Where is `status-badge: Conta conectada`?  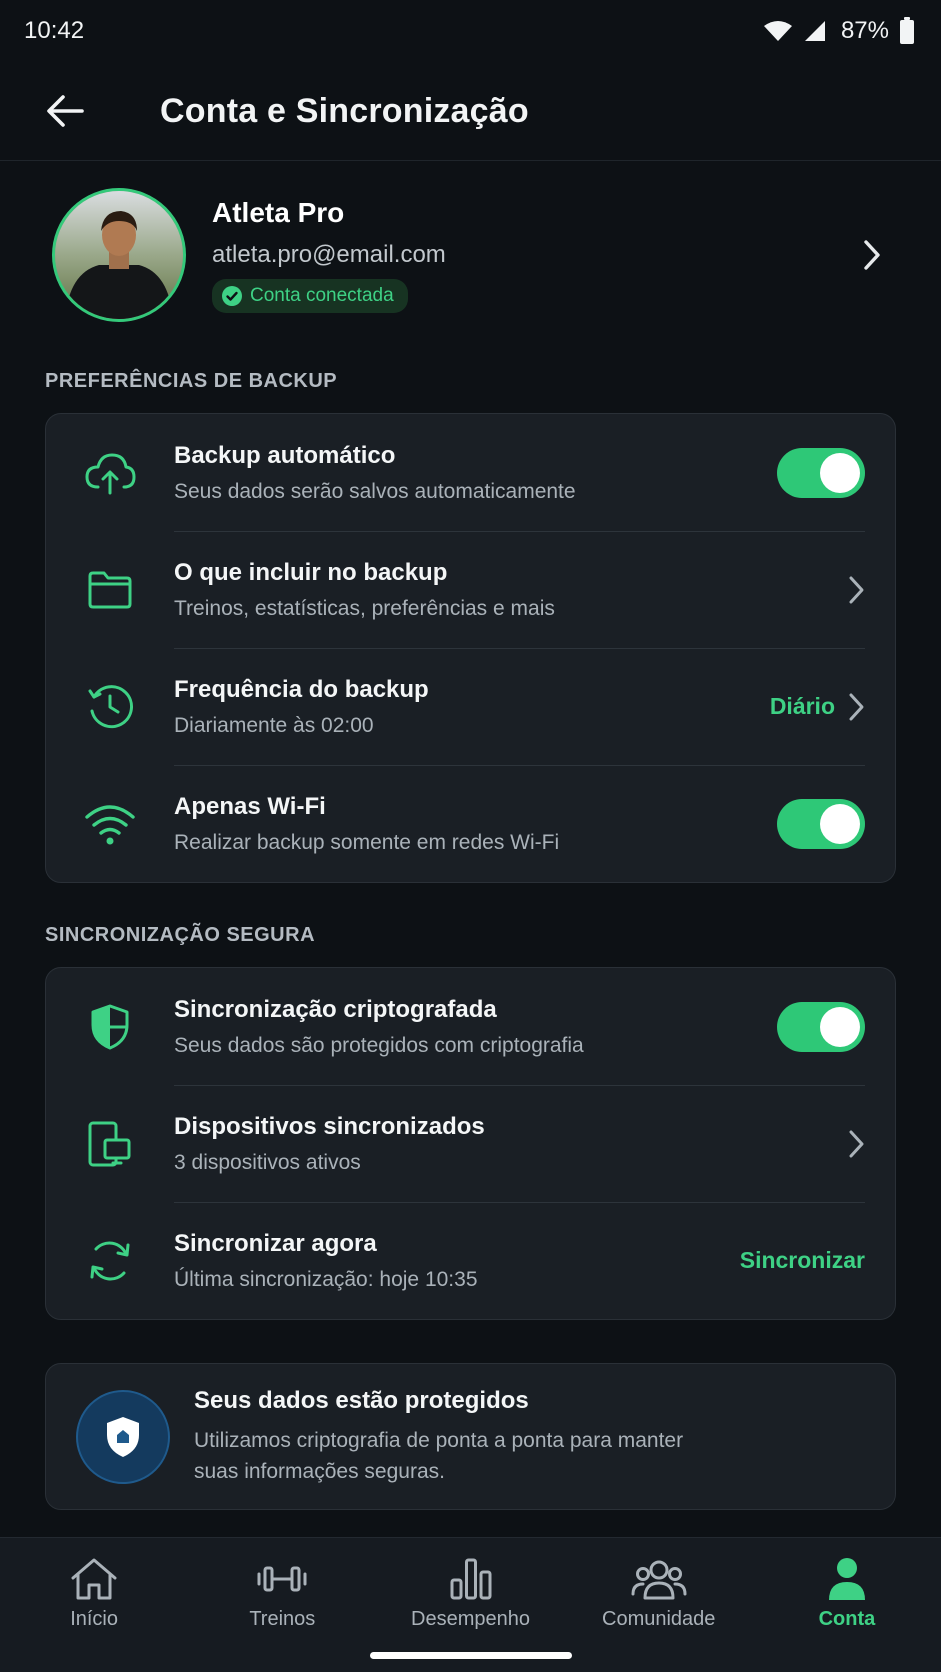 status-badge: Conta conectada is located at coordinates (310, 296).